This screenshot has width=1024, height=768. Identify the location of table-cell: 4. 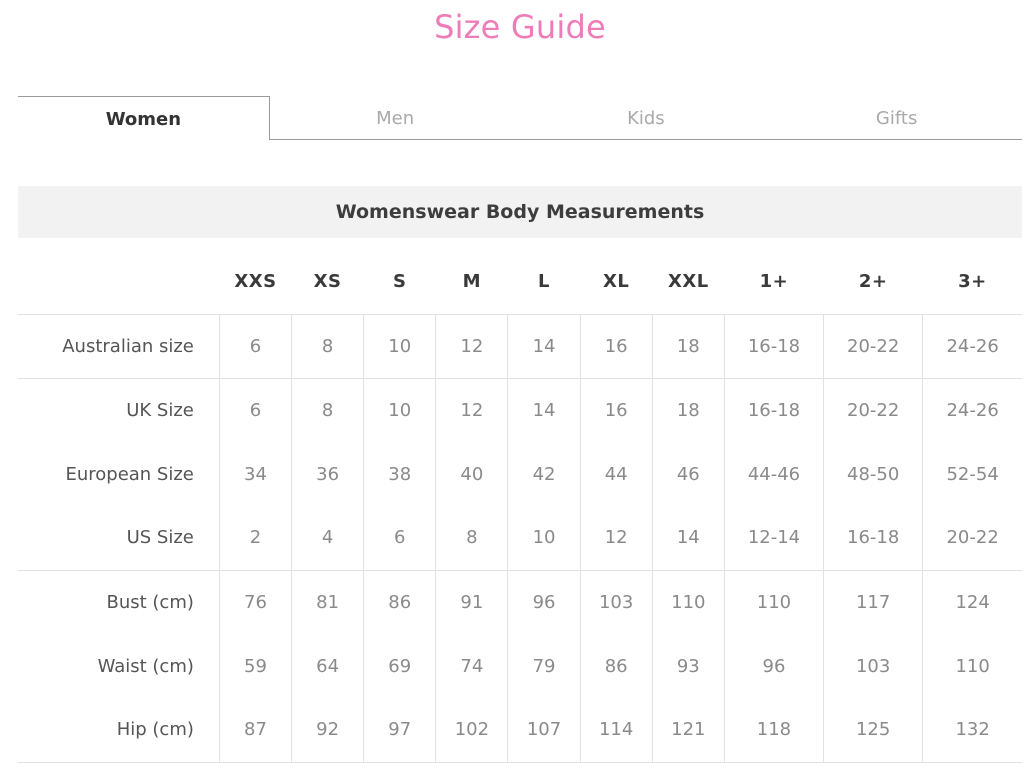
(327, 538).